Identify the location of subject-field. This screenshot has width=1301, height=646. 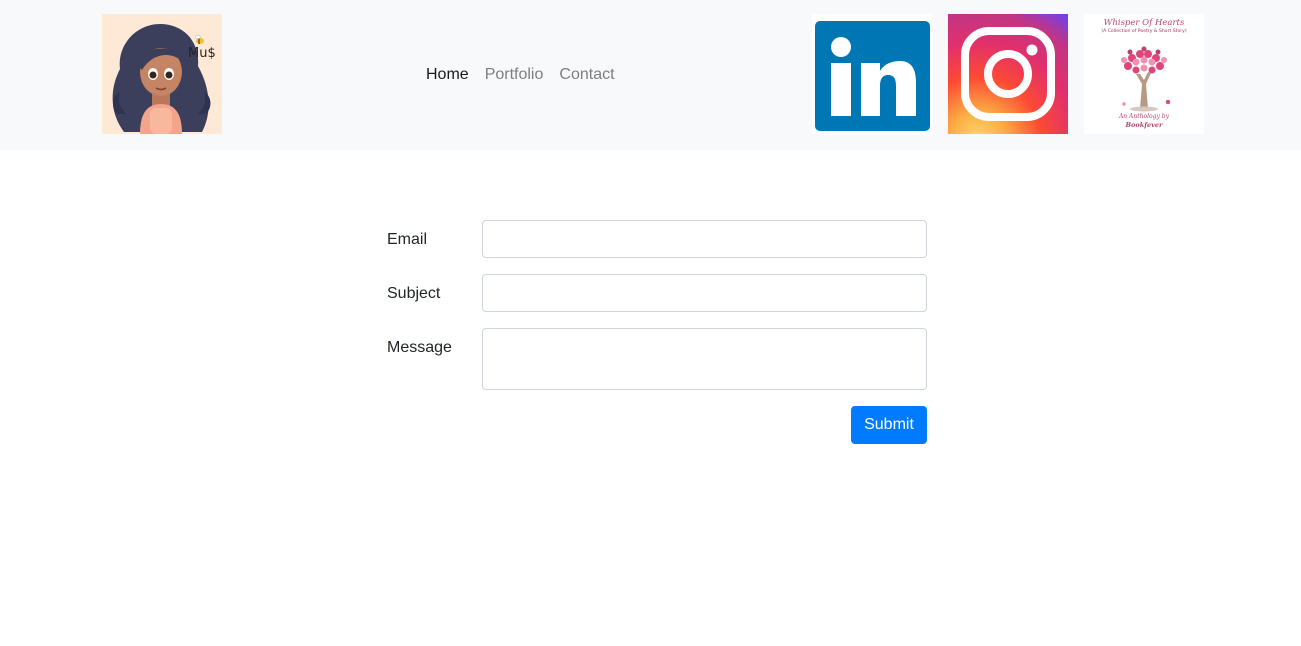
(704, 293).